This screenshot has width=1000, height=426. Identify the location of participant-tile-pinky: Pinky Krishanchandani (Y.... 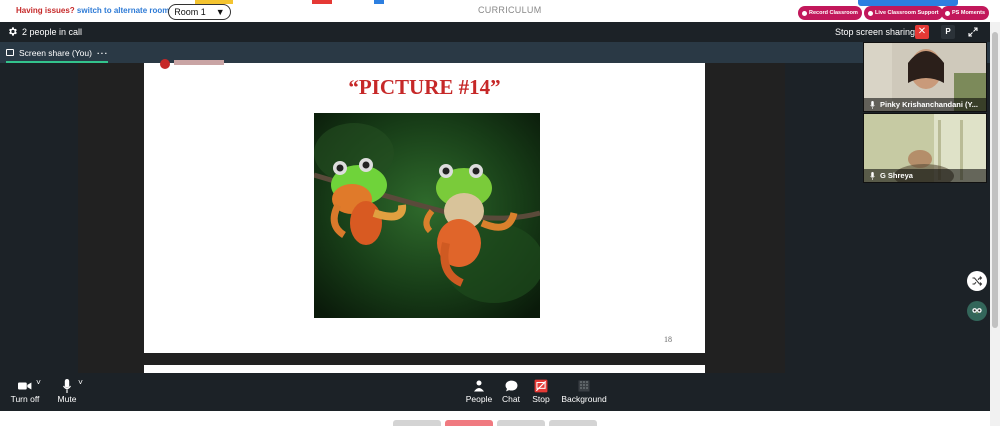
(925, 77).